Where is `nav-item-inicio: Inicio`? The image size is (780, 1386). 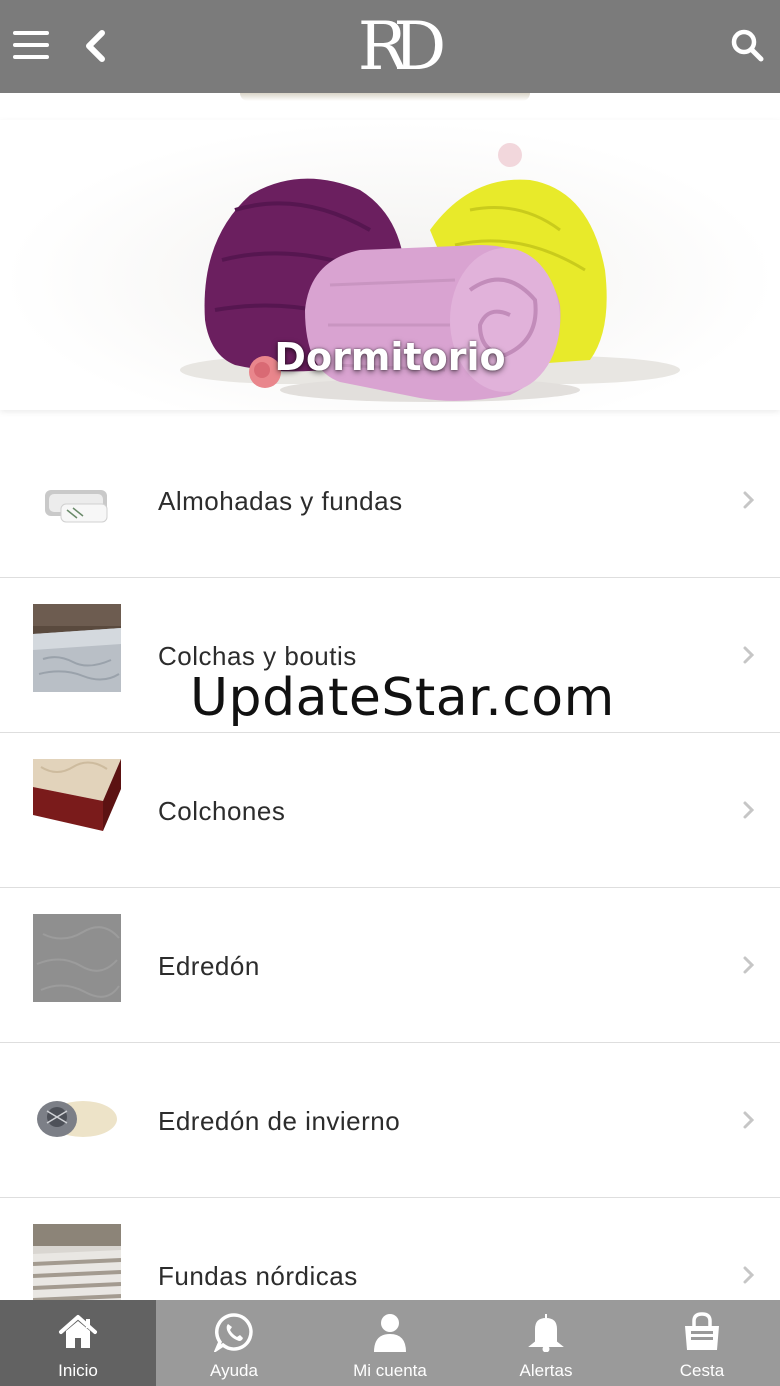
nav-item-inicio: Inicio is located at coordinates (78, 1343).